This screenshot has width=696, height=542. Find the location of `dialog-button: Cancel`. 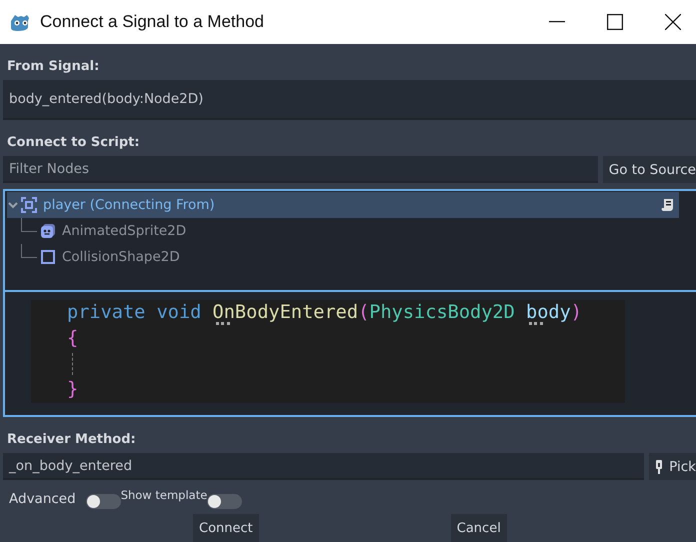

dialog-button: Cancel is located at coordinates (478, 528).